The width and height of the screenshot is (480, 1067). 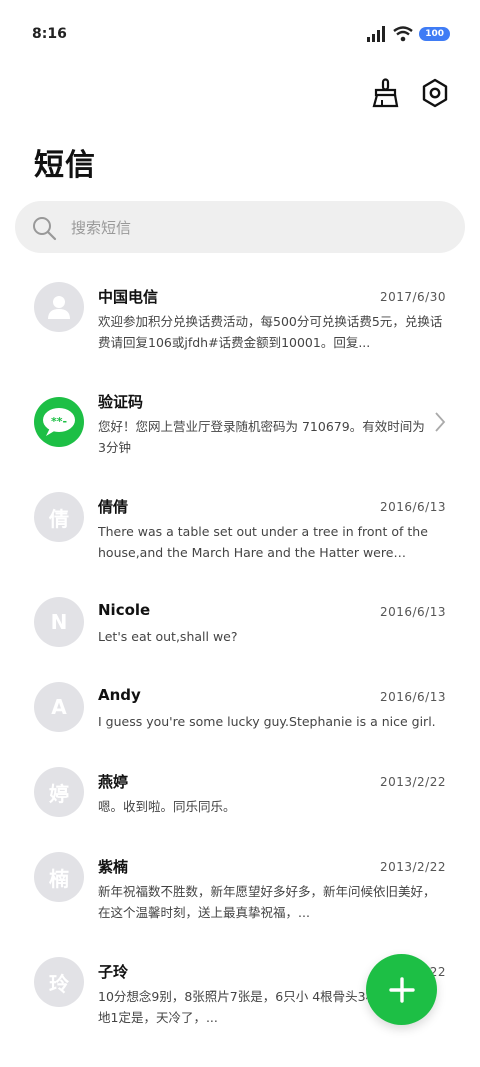 I want to click on message-date: 2017/6/30, so click(x=412, y=297).